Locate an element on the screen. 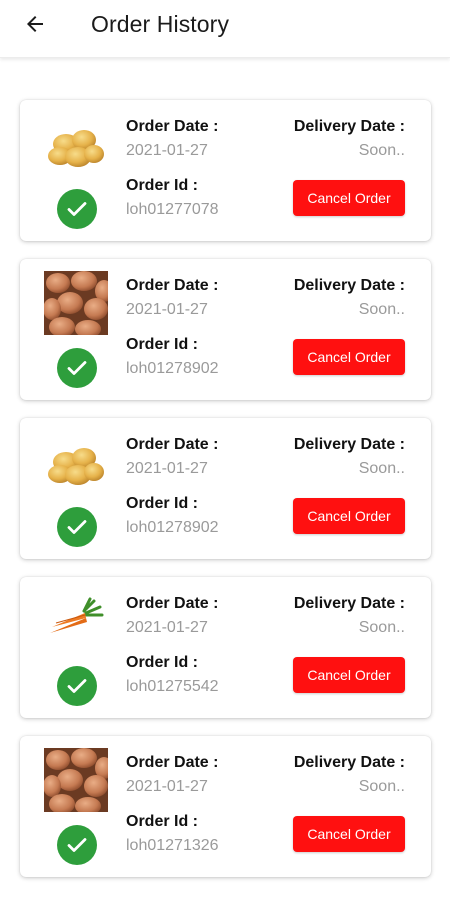 Image resolution: width=450 pixels, height=900 pixels. arrow-left-icon is located at coordinates (35, 24).